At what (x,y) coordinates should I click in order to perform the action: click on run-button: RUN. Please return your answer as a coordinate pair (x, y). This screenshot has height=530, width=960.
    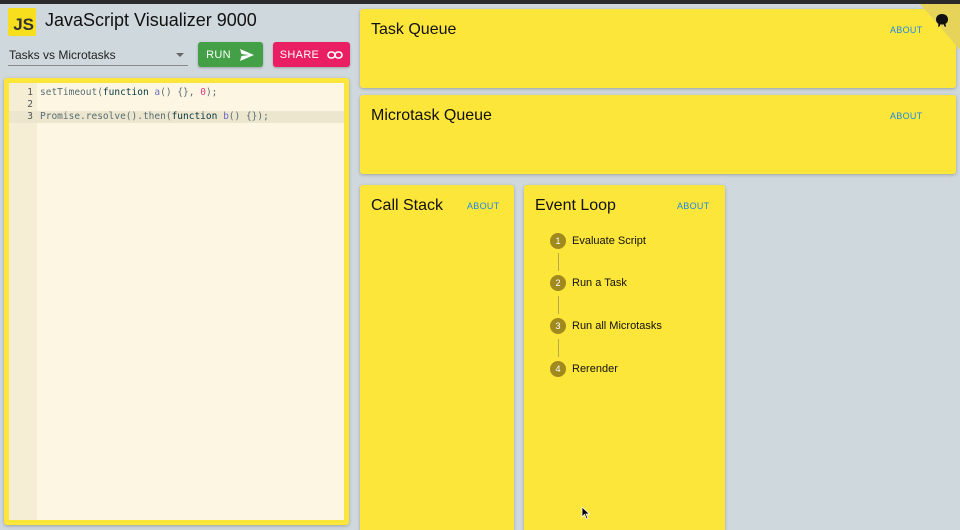
    Looking at the image, I should click on (230, 54).